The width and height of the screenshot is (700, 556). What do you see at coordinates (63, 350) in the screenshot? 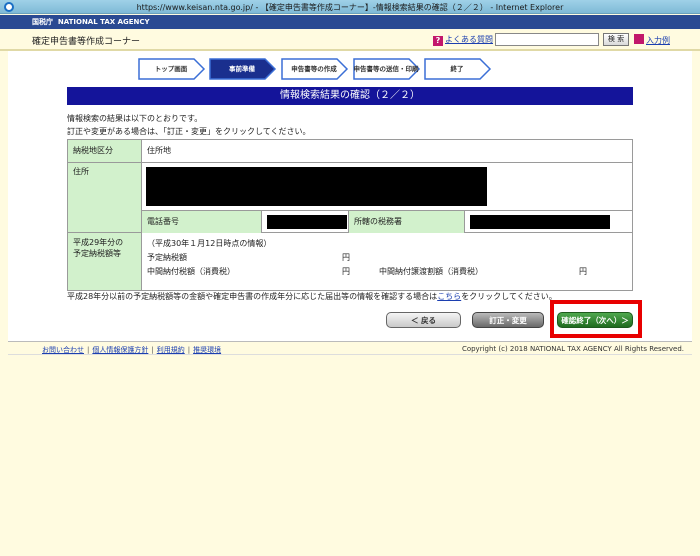
I see `contact-link: お問い合わせ` at bounding box center [63, 350].